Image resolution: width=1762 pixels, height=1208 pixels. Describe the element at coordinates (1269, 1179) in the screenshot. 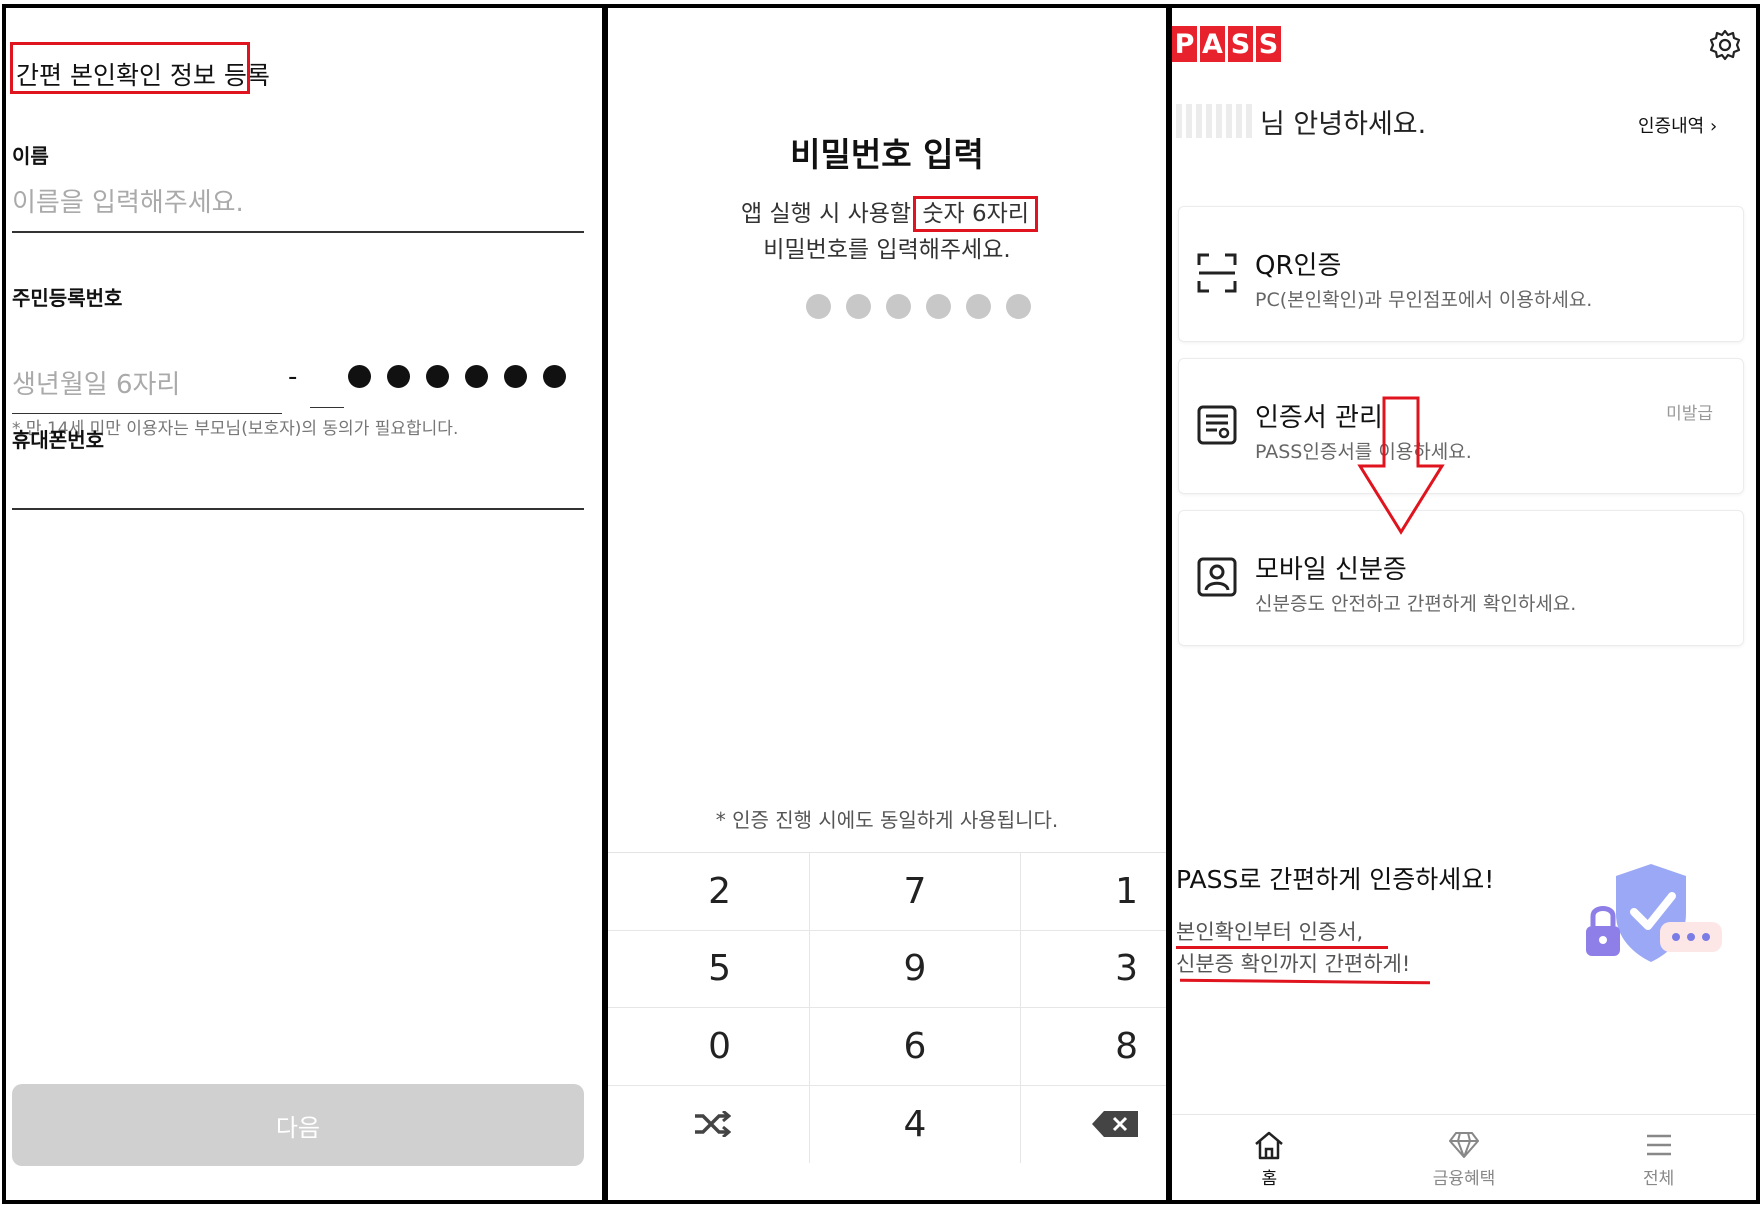

I see `tab-label: 홈` at that location.